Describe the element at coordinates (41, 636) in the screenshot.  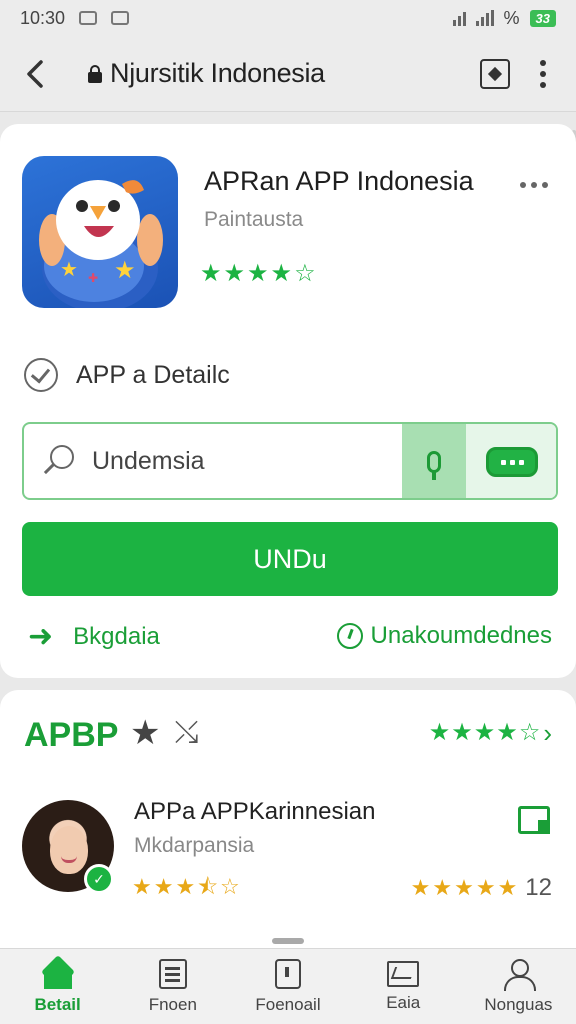
I see `arrow-right-icon: ➜` at that location.